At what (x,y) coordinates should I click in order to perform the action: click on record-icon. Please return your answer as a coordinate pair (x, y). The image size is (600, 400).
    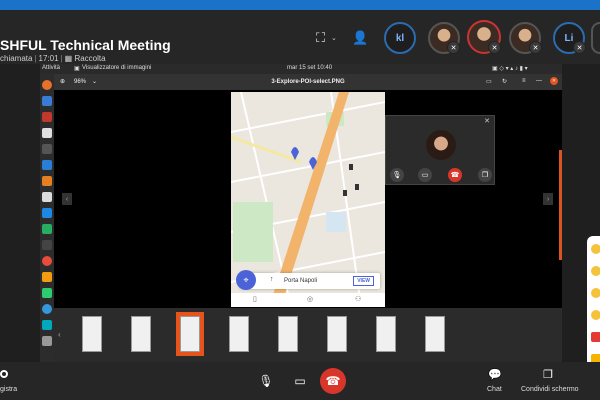
    Looking at the image, I should click on (4, 374).